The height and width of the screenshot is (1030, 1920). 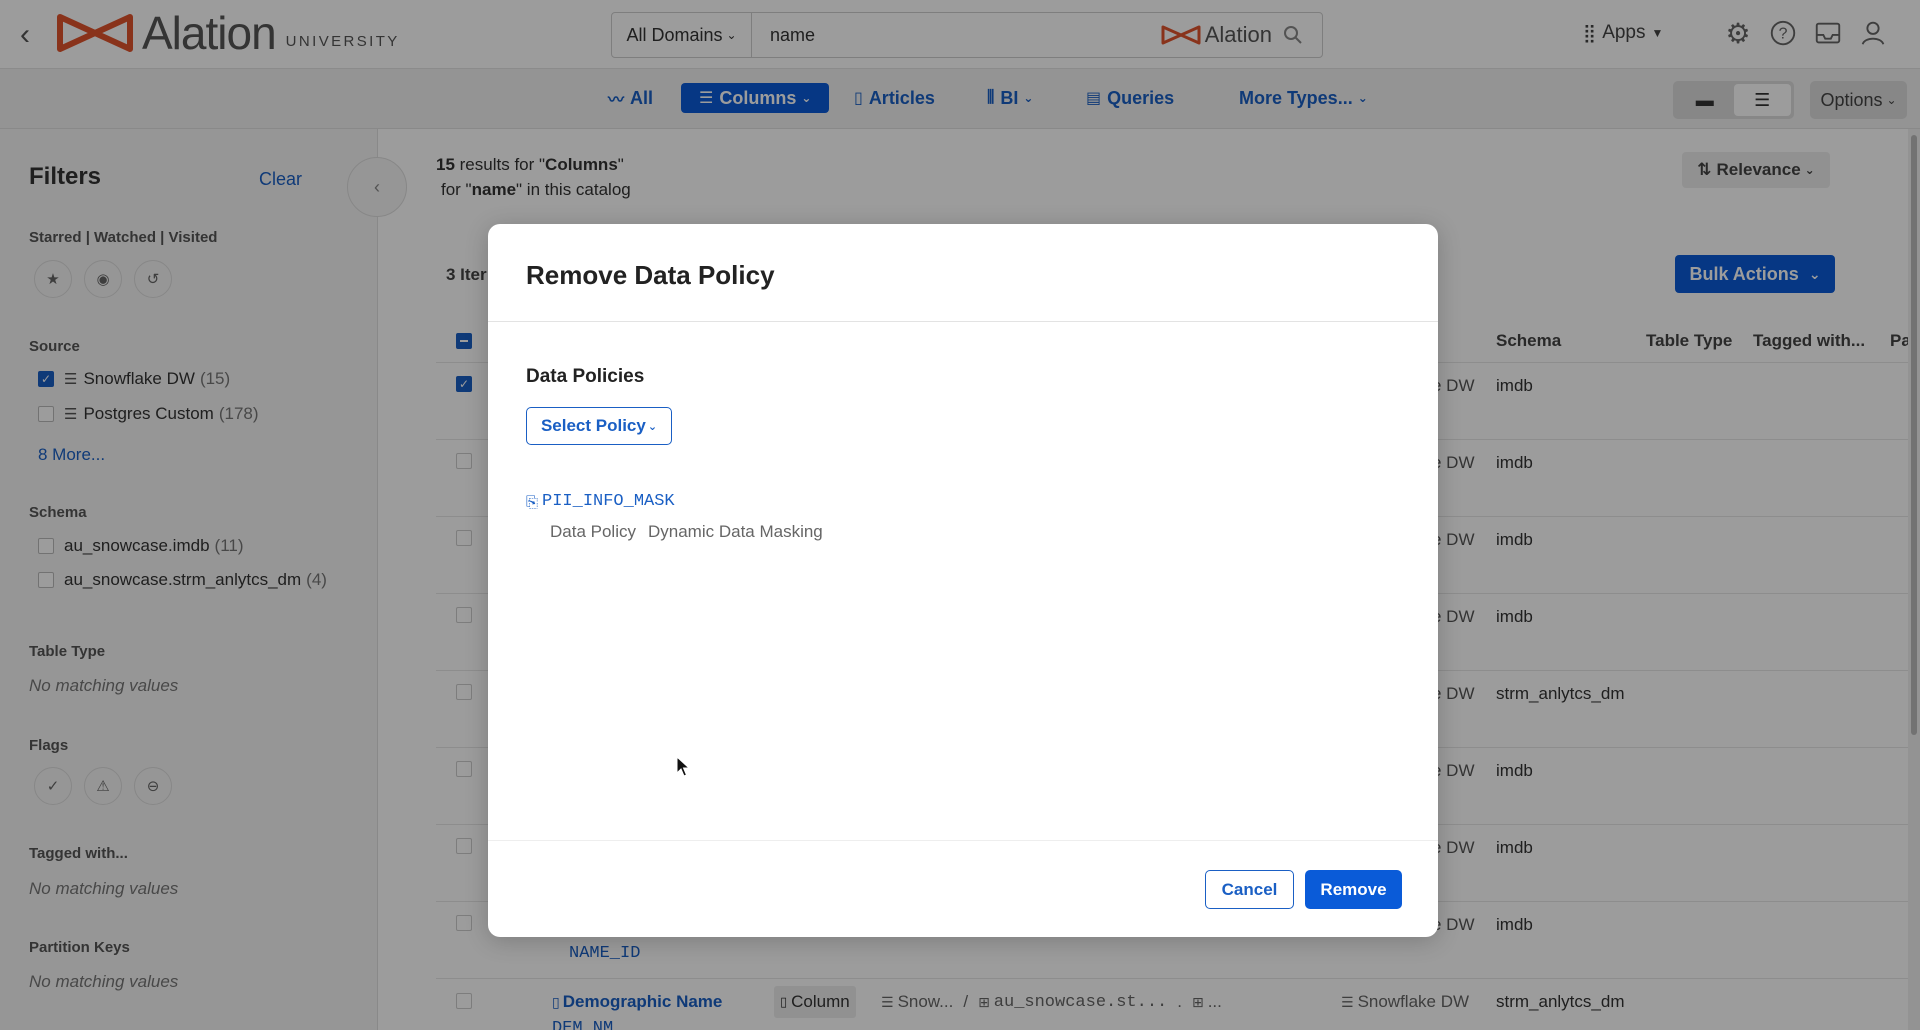 What do you see at coordinates (683, 766) in the screenshot?
I see `mouse-cursor-icon` at bounding box center [683, 766].